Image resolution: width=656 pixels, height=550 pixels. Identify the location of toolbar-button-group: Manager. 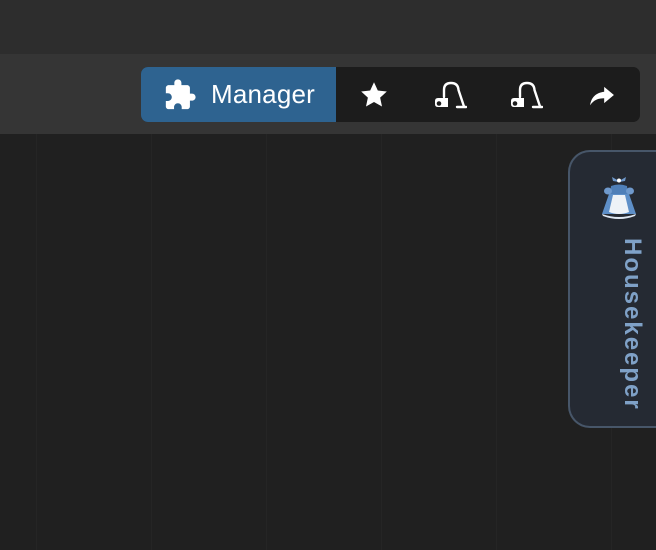
(390, 94).